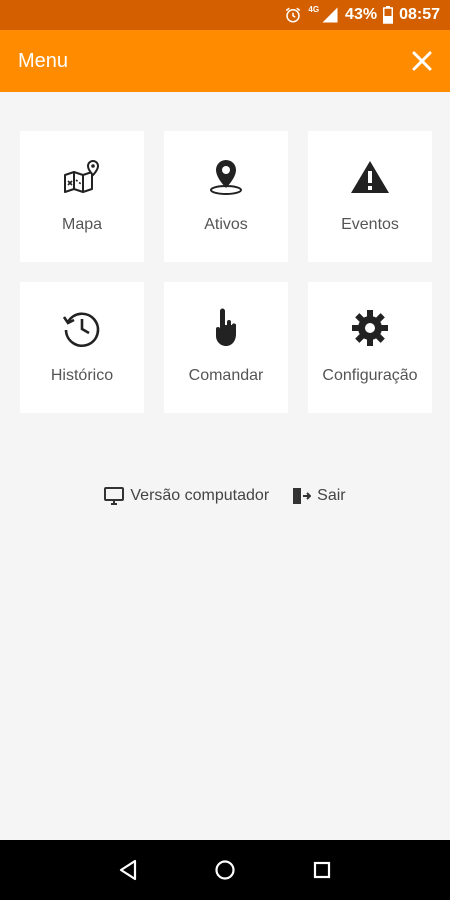  I want to click on home-icon, so click(225, 870).